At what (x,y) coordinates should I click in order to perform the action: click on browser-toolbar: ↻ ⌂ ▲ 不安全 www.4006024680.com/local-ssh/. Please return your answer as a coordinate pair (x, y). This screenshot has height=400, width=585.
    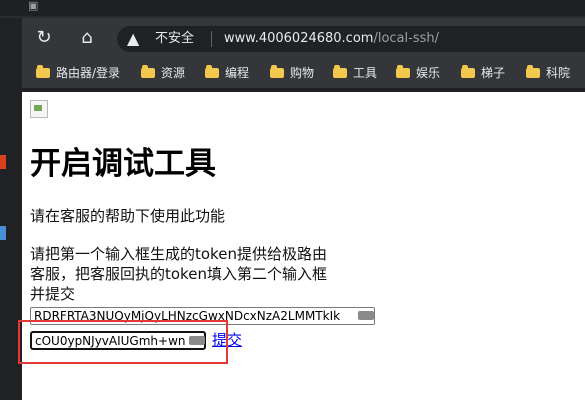
    Looking at the image, I should click on (303, 38).